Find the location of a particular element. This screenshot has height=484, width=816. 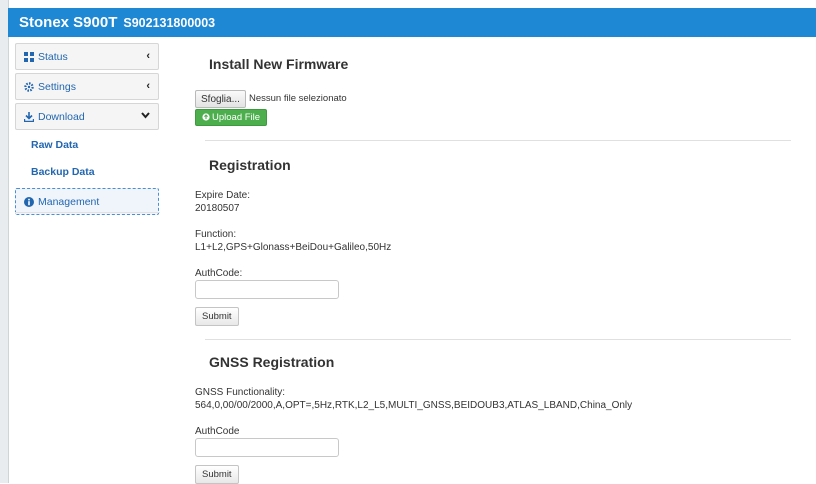

sidebar-item-label: Settings is located at coordinates (57, 86).